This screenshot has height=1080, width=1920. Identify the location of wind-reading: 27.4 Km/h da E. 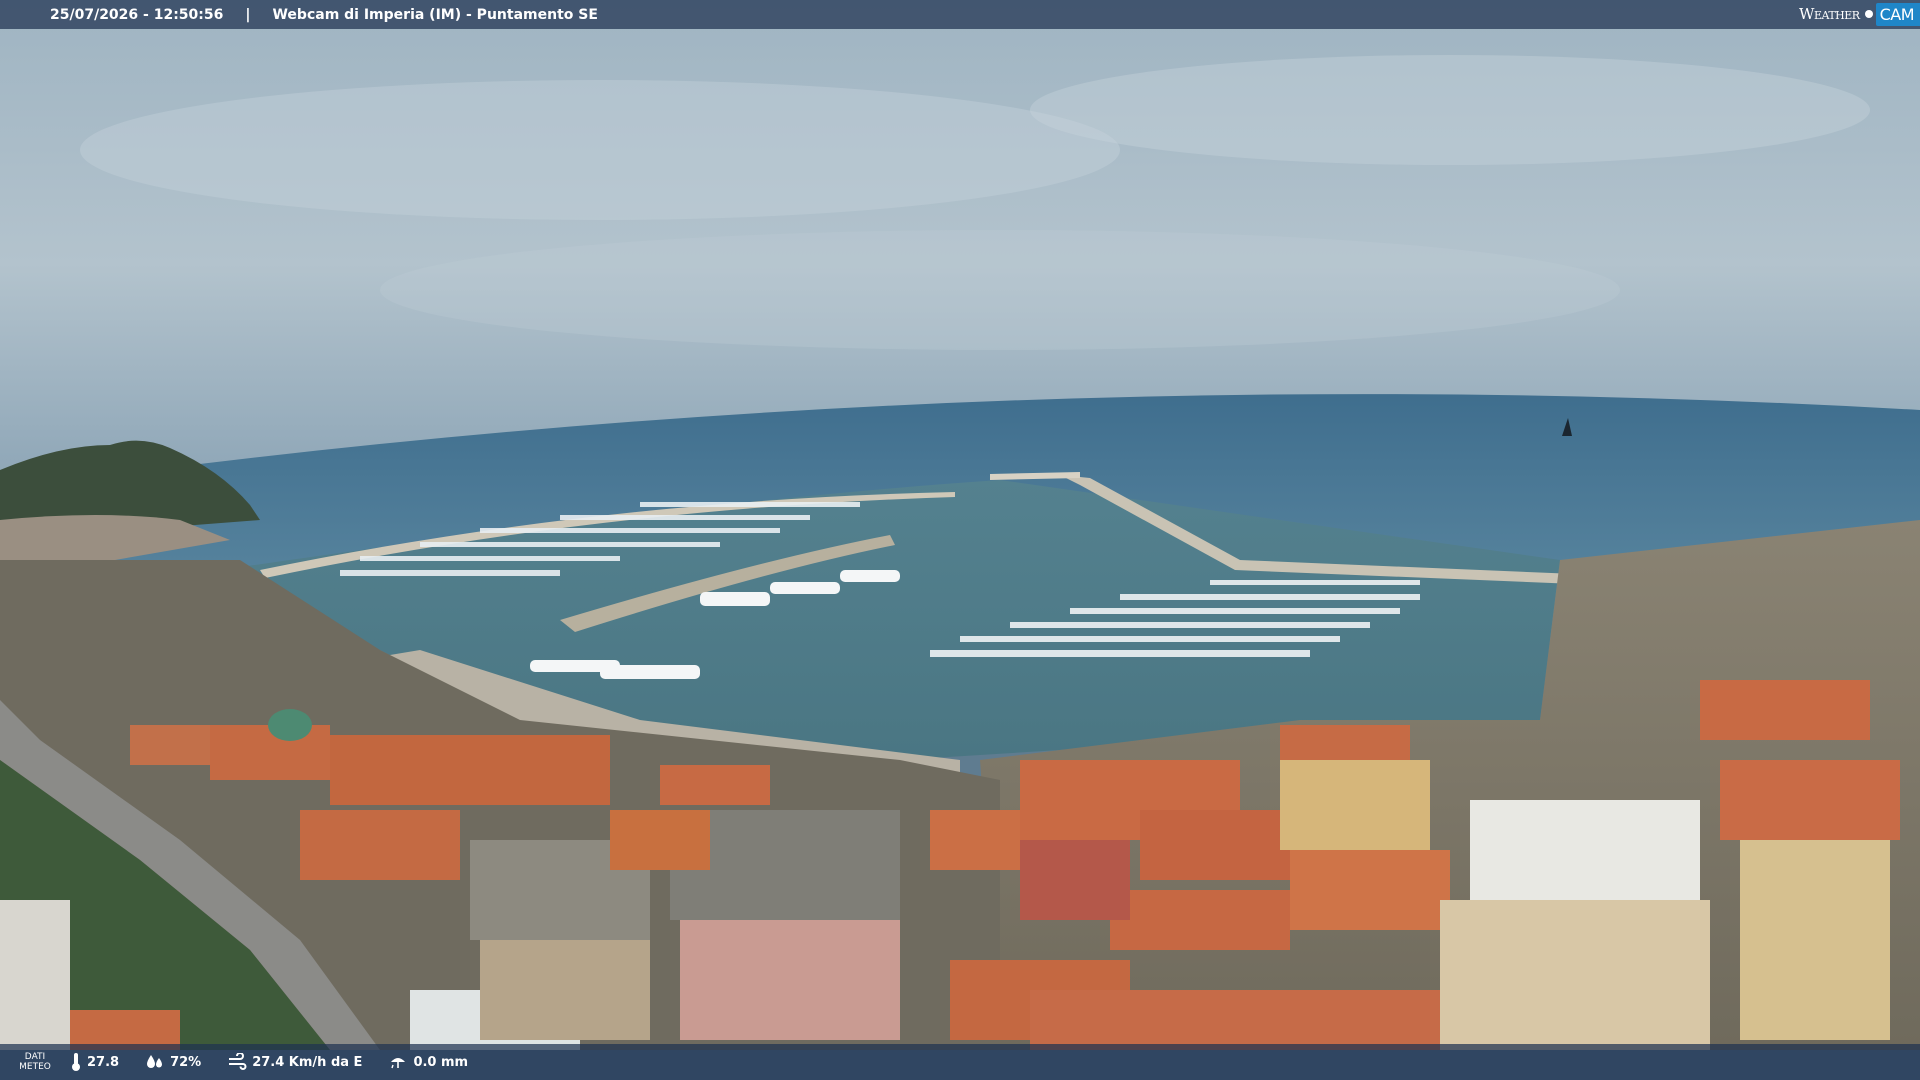
(294, 1062).